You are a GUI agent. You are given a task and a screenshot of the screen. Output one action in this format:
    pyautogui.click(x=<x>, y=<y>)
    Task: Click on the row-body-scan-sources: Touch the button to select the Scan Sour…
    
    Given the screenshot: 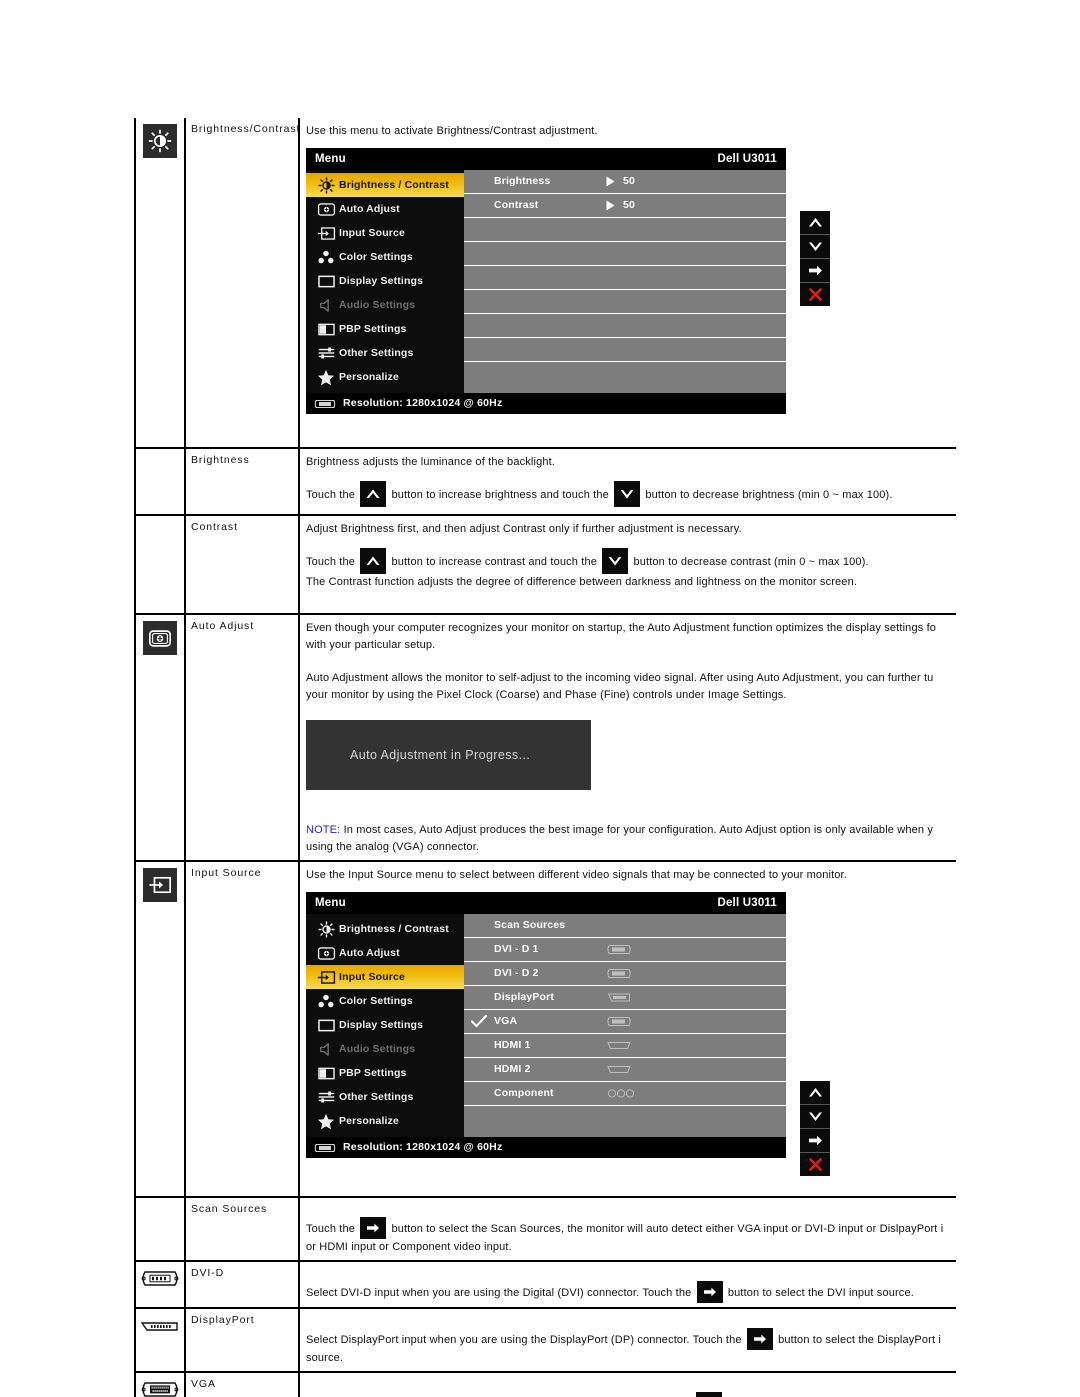 What is the action you would take?
    pyautogui.click(x=628, y=1229)
    